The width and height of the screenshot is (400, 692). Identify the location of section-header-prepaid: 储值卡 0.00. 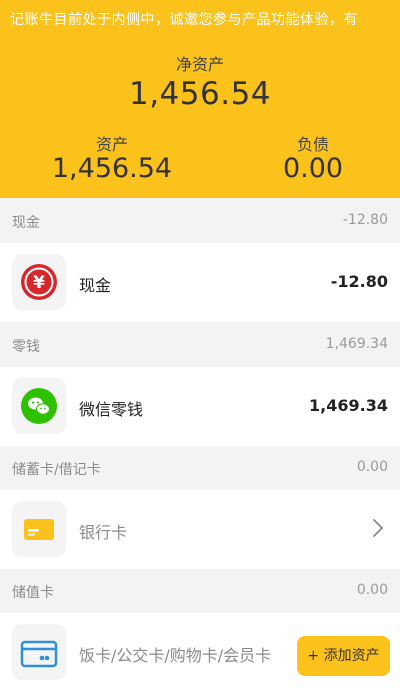
(200, 591).